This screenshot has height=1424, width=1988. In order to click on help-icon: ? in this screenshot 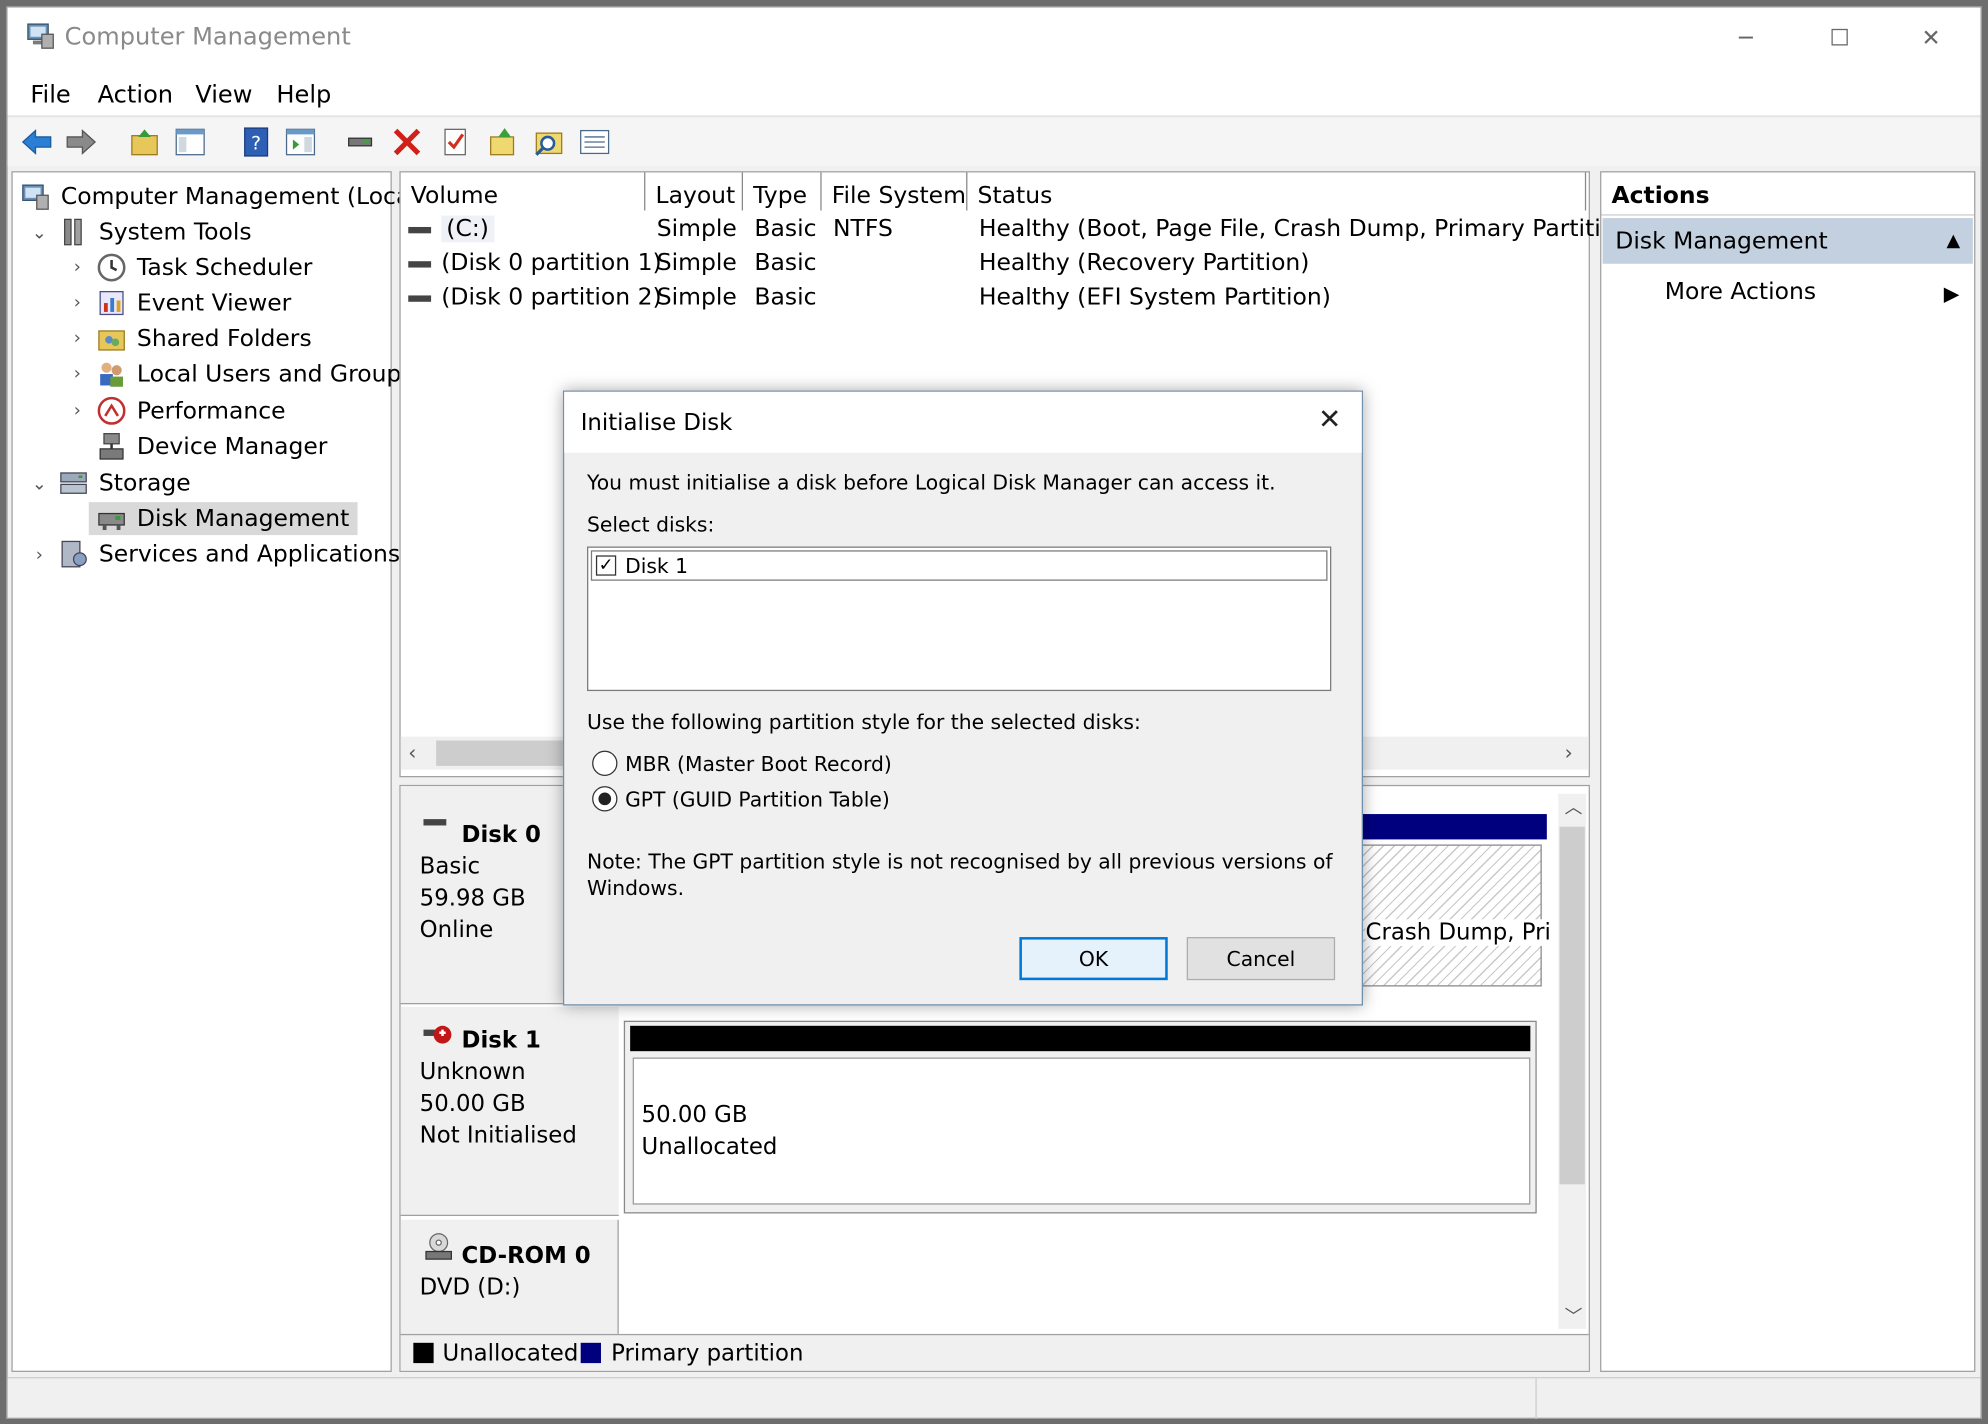, I will do `click(256, 142)`.